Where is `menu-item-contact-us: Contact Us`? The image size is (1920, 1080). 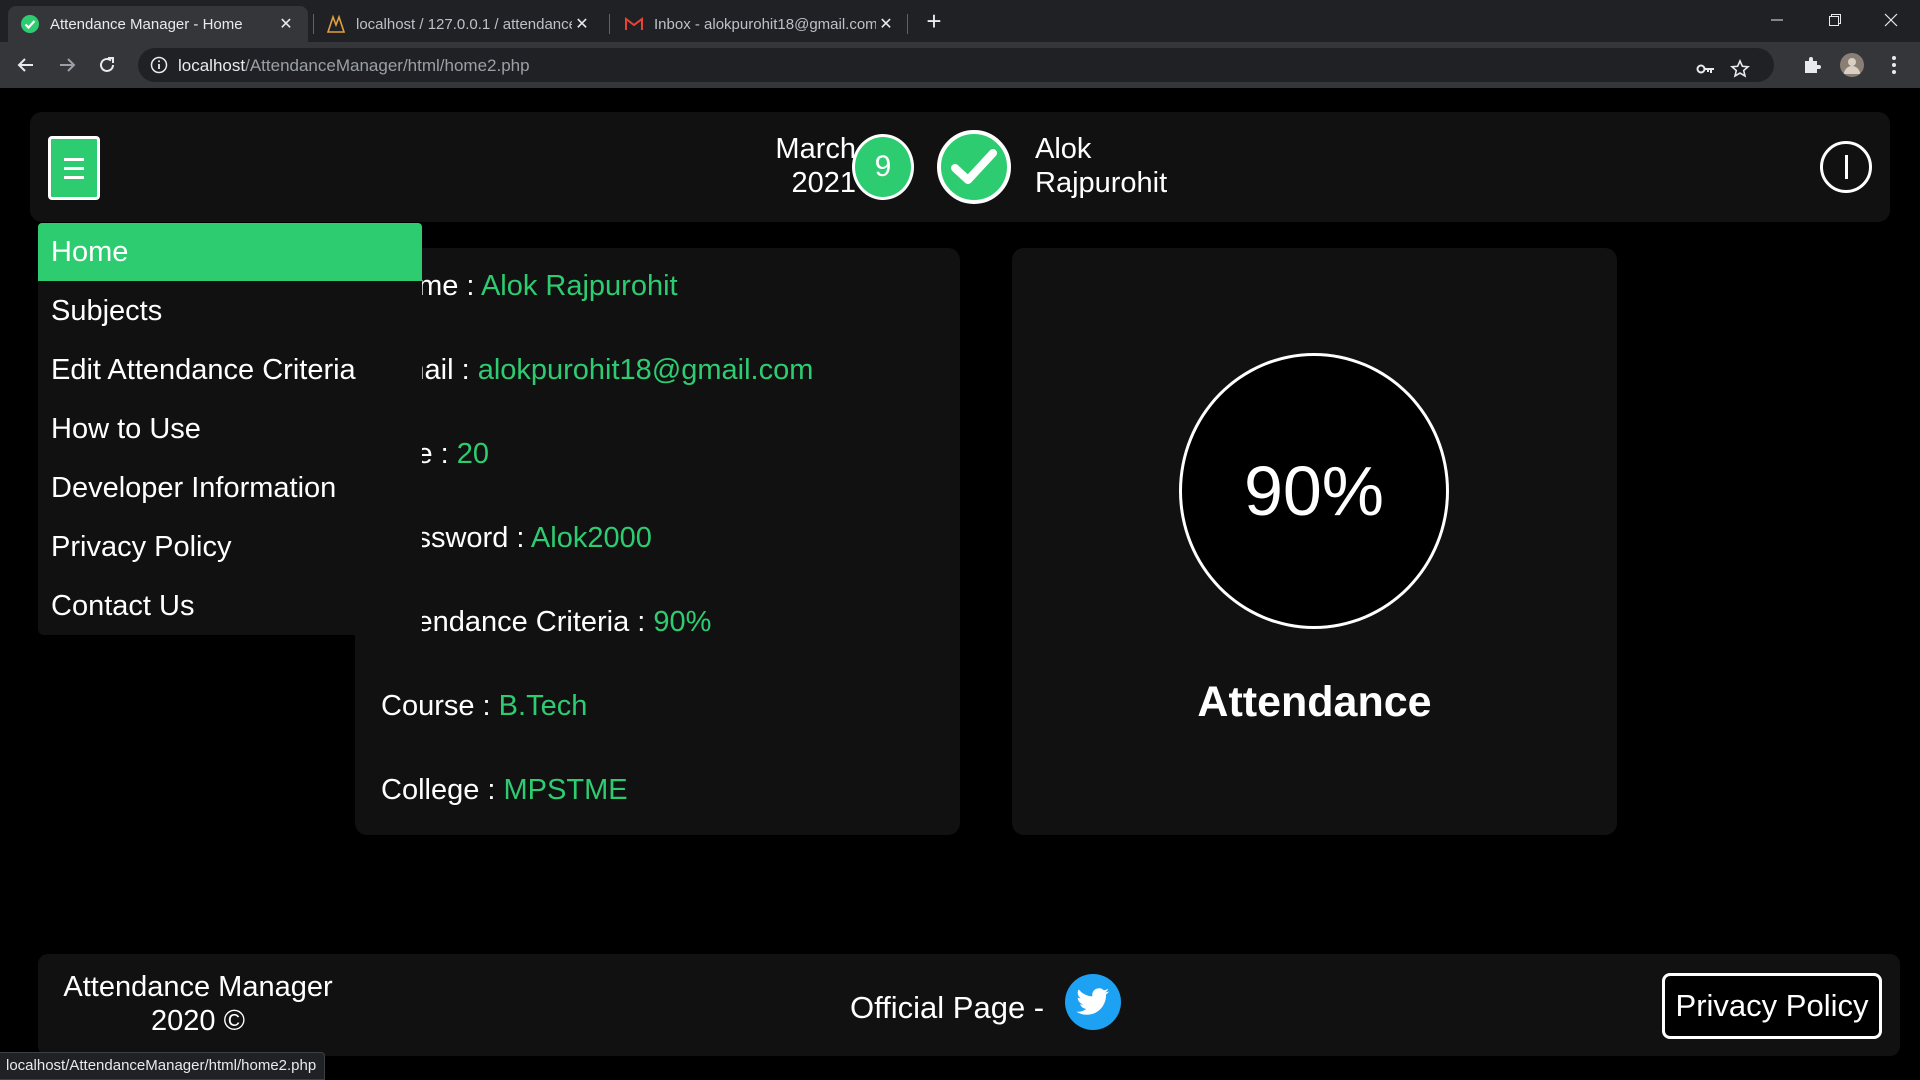 menu-item-contact-us: Contact Us is located at coordinates (230, 606).